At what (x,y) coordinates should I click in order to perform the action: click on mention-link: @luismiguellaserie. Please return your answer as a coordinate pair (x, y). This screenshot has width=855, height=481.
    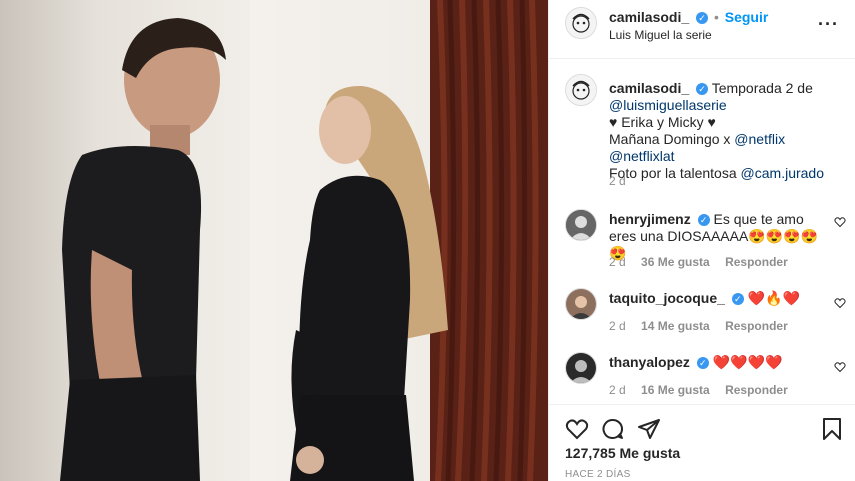
    Looking at the image, I should click on (668, 105).